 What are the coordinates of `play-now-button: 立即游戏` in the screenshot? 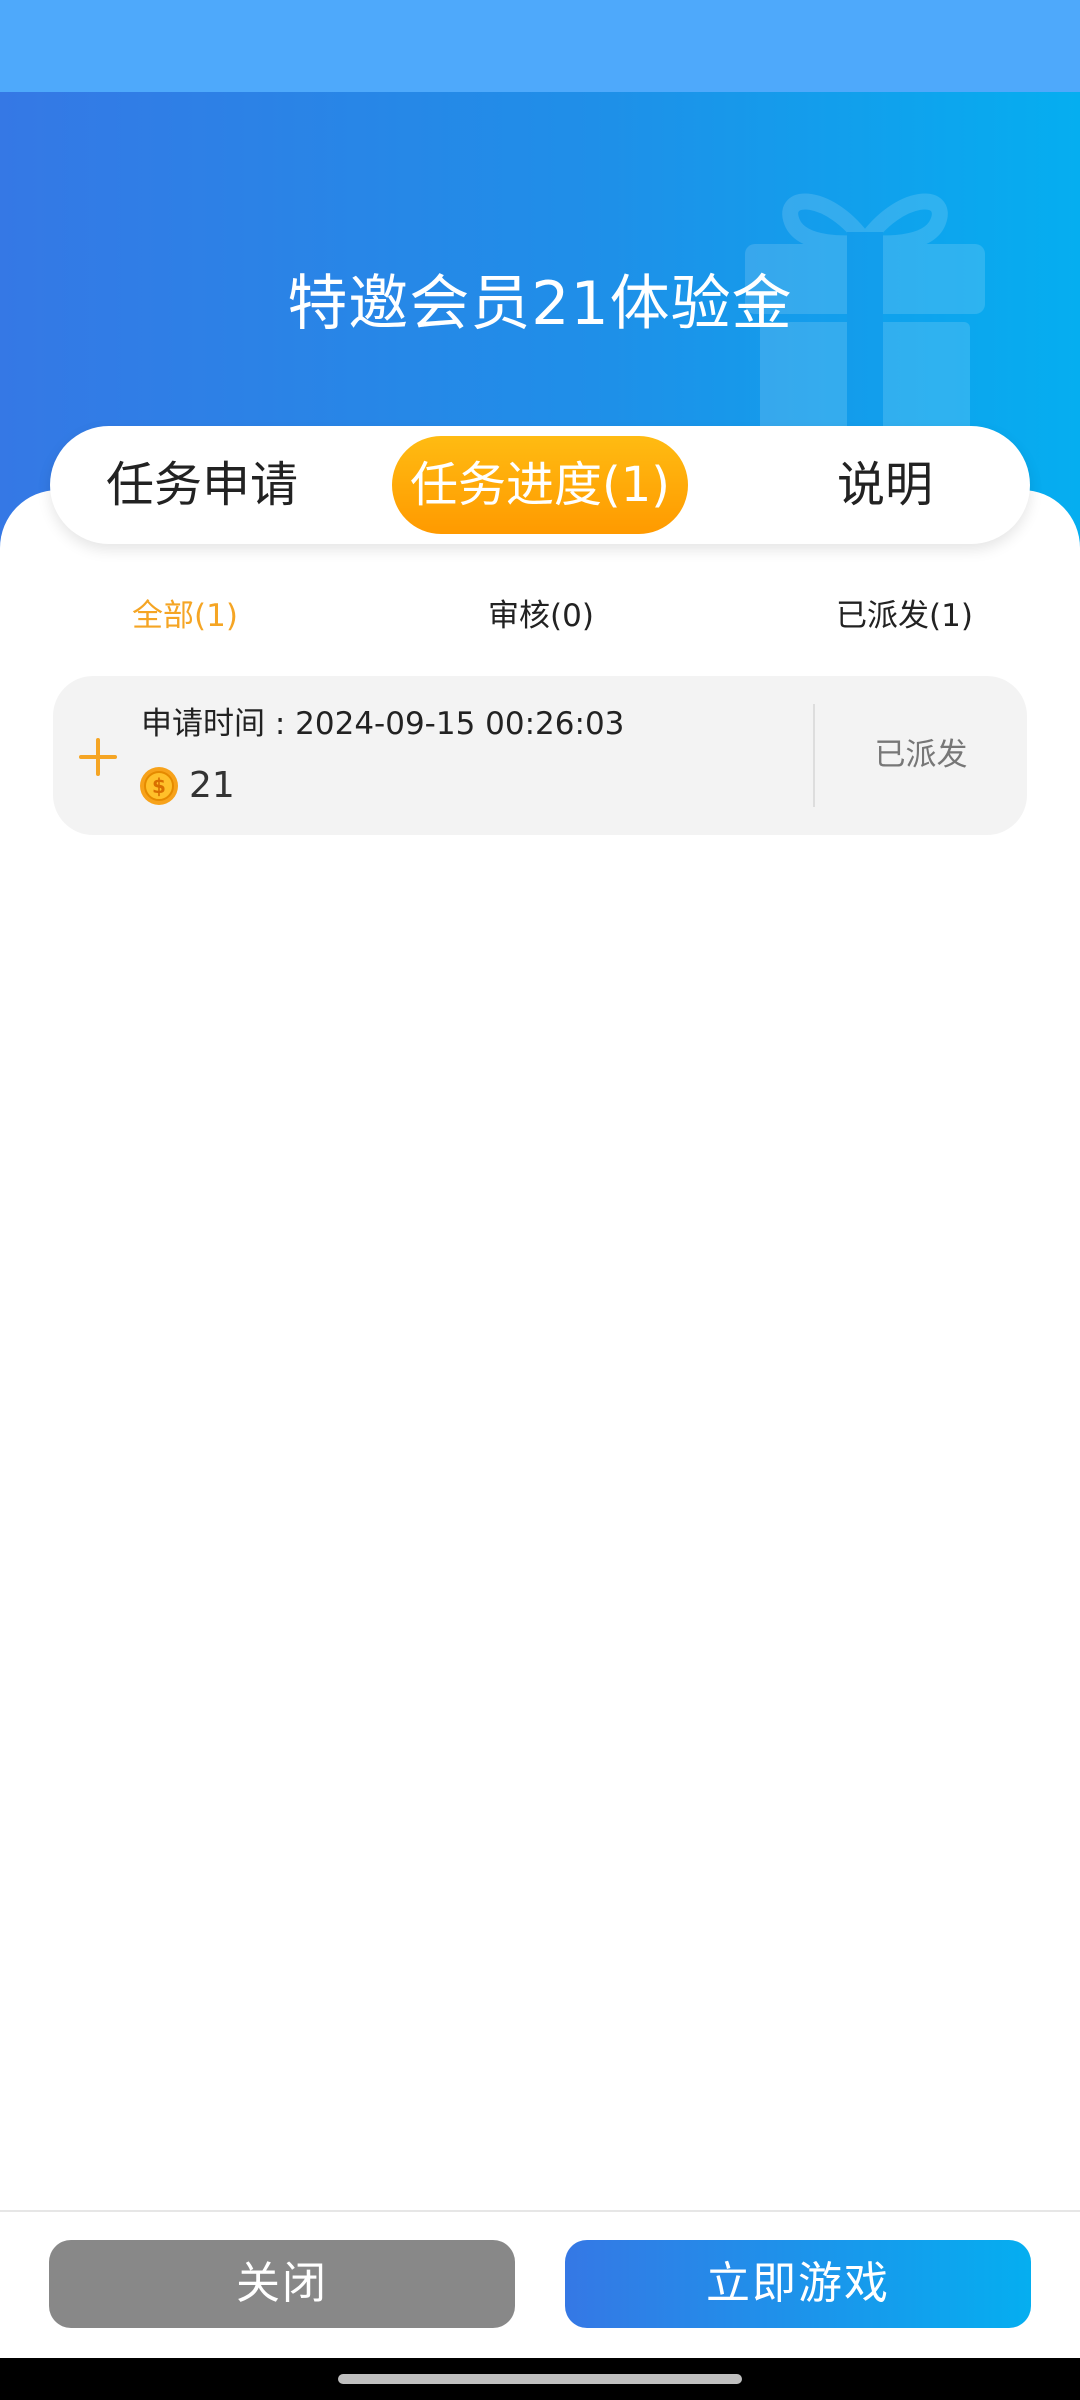 It's located at (798, 2284).